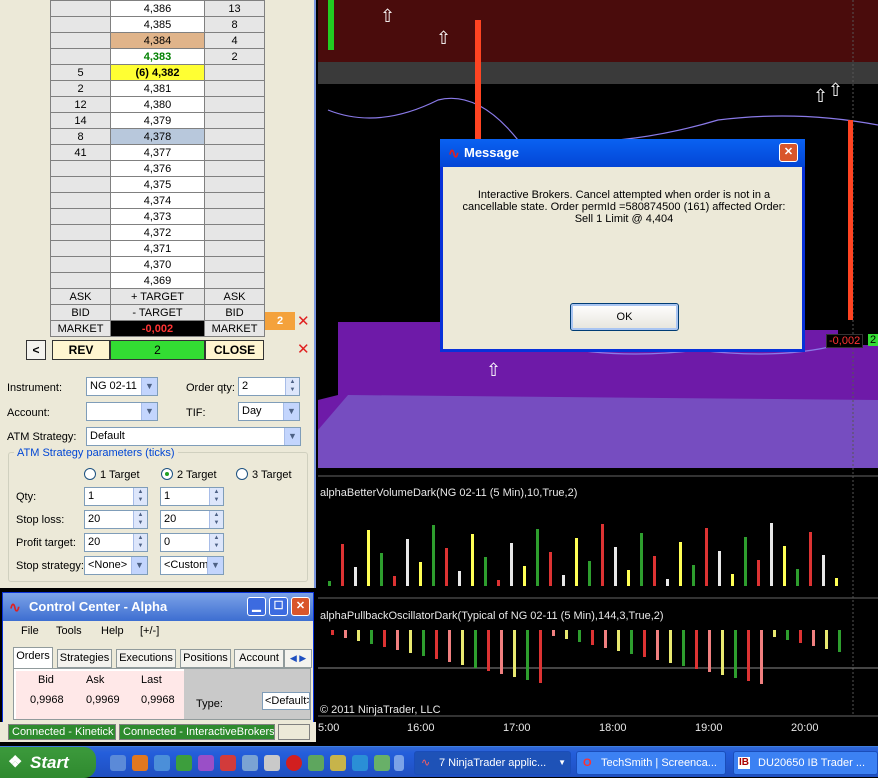 The image size is (878, 778). What do you see at coordinates (264, 474) in the screenshot?
I see `radio-3-target: 3 Target` at bounding box center [264, 474].